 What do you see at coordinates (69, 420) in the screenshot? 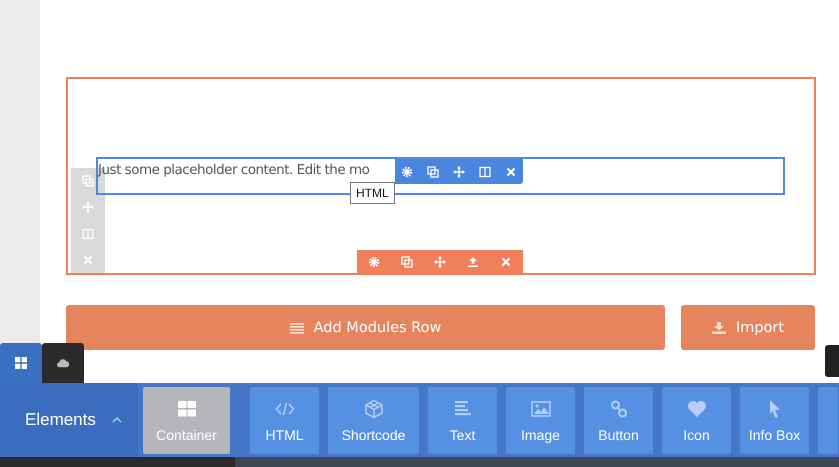
I see `elements-toggle: Elements` at bounding box center [69, 420].